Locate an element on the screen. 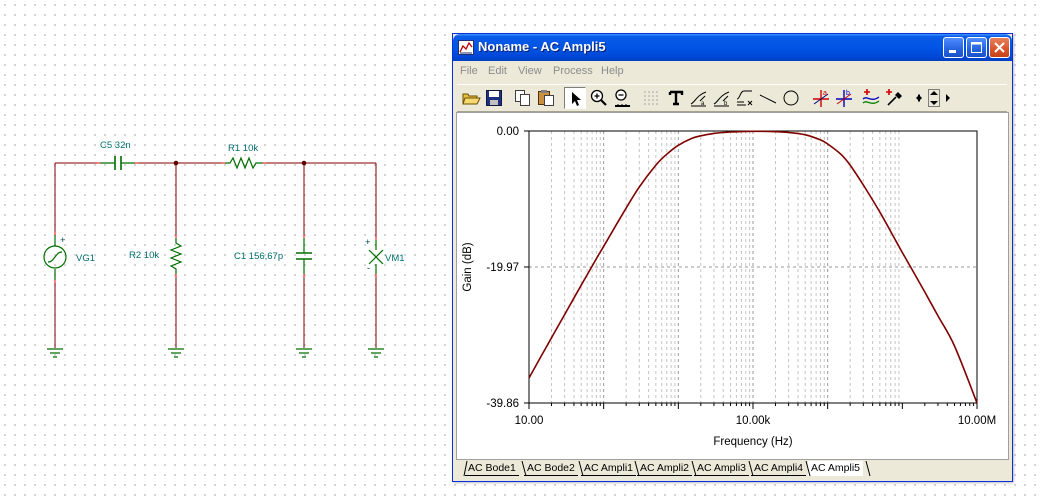 The image size is (1040, 503). y-tick-label-1: -19.97 is located at coordinates (502, 268).